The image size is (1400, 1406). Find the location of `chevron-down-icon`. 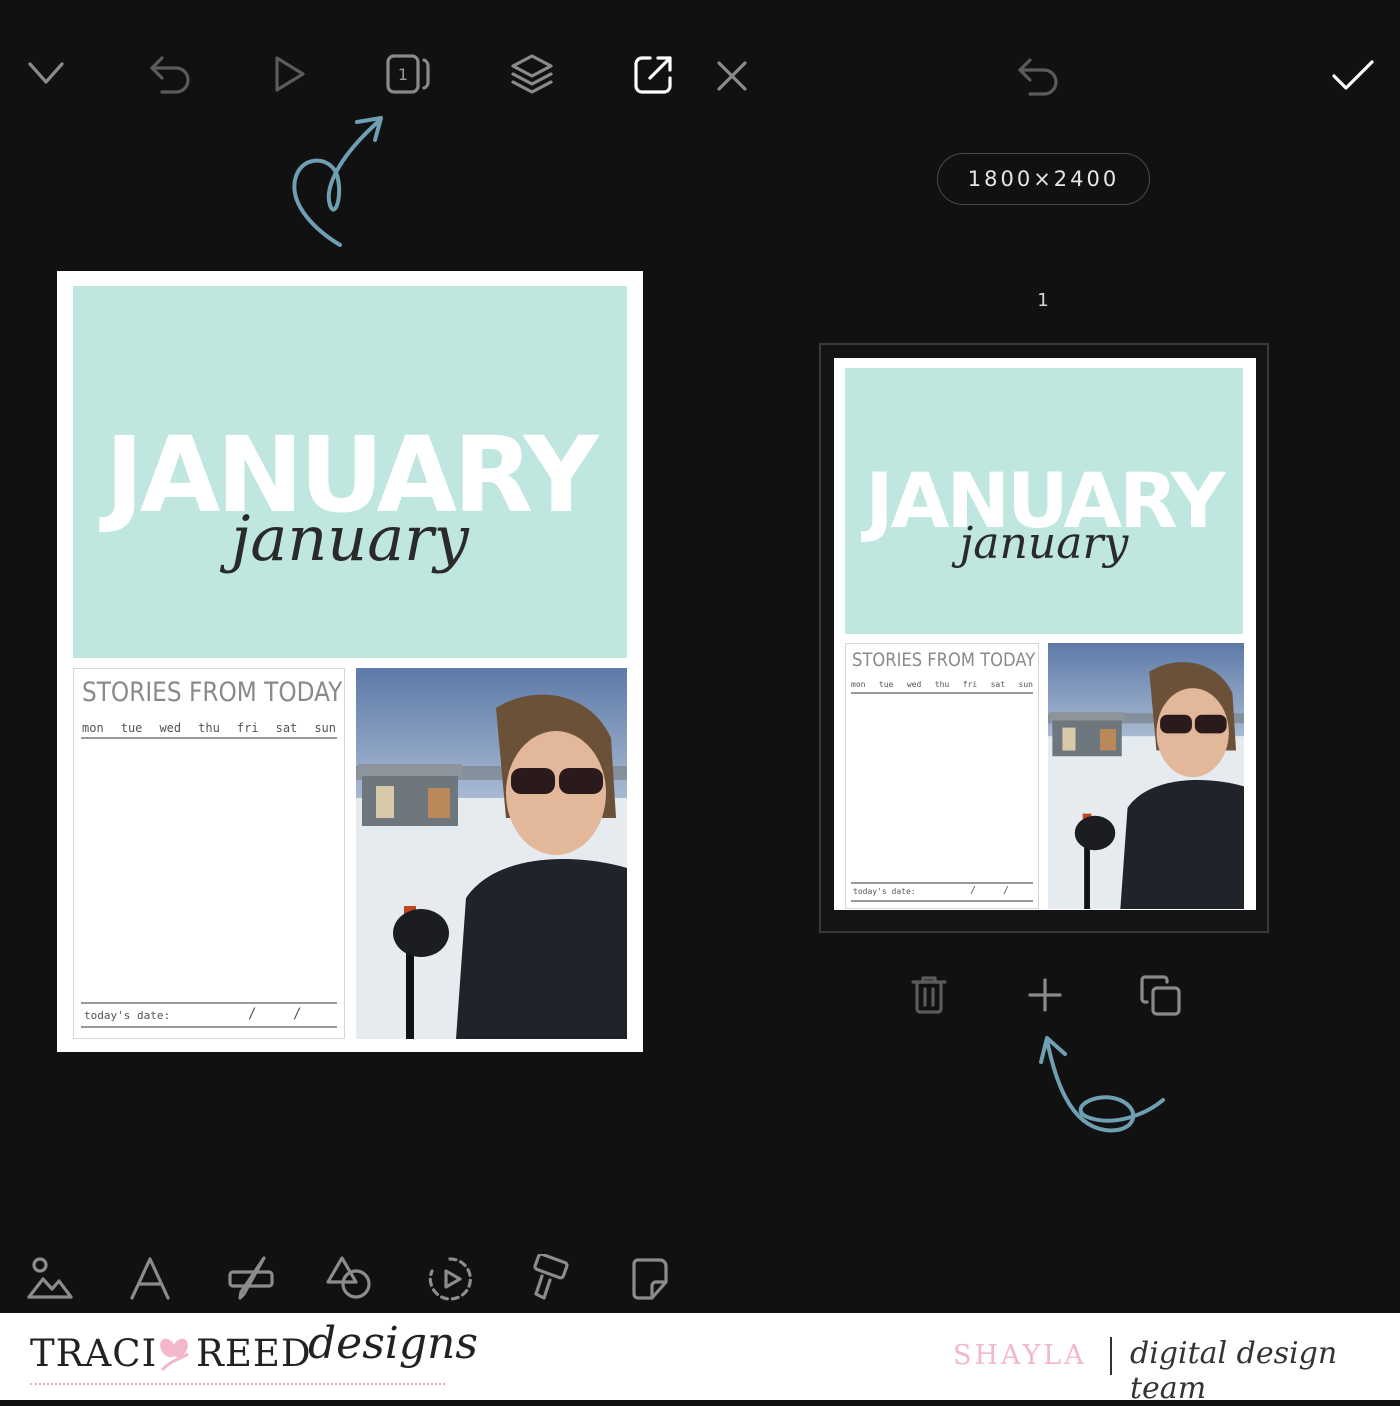

chevron-down-icon is located at coordinates (46, 73).